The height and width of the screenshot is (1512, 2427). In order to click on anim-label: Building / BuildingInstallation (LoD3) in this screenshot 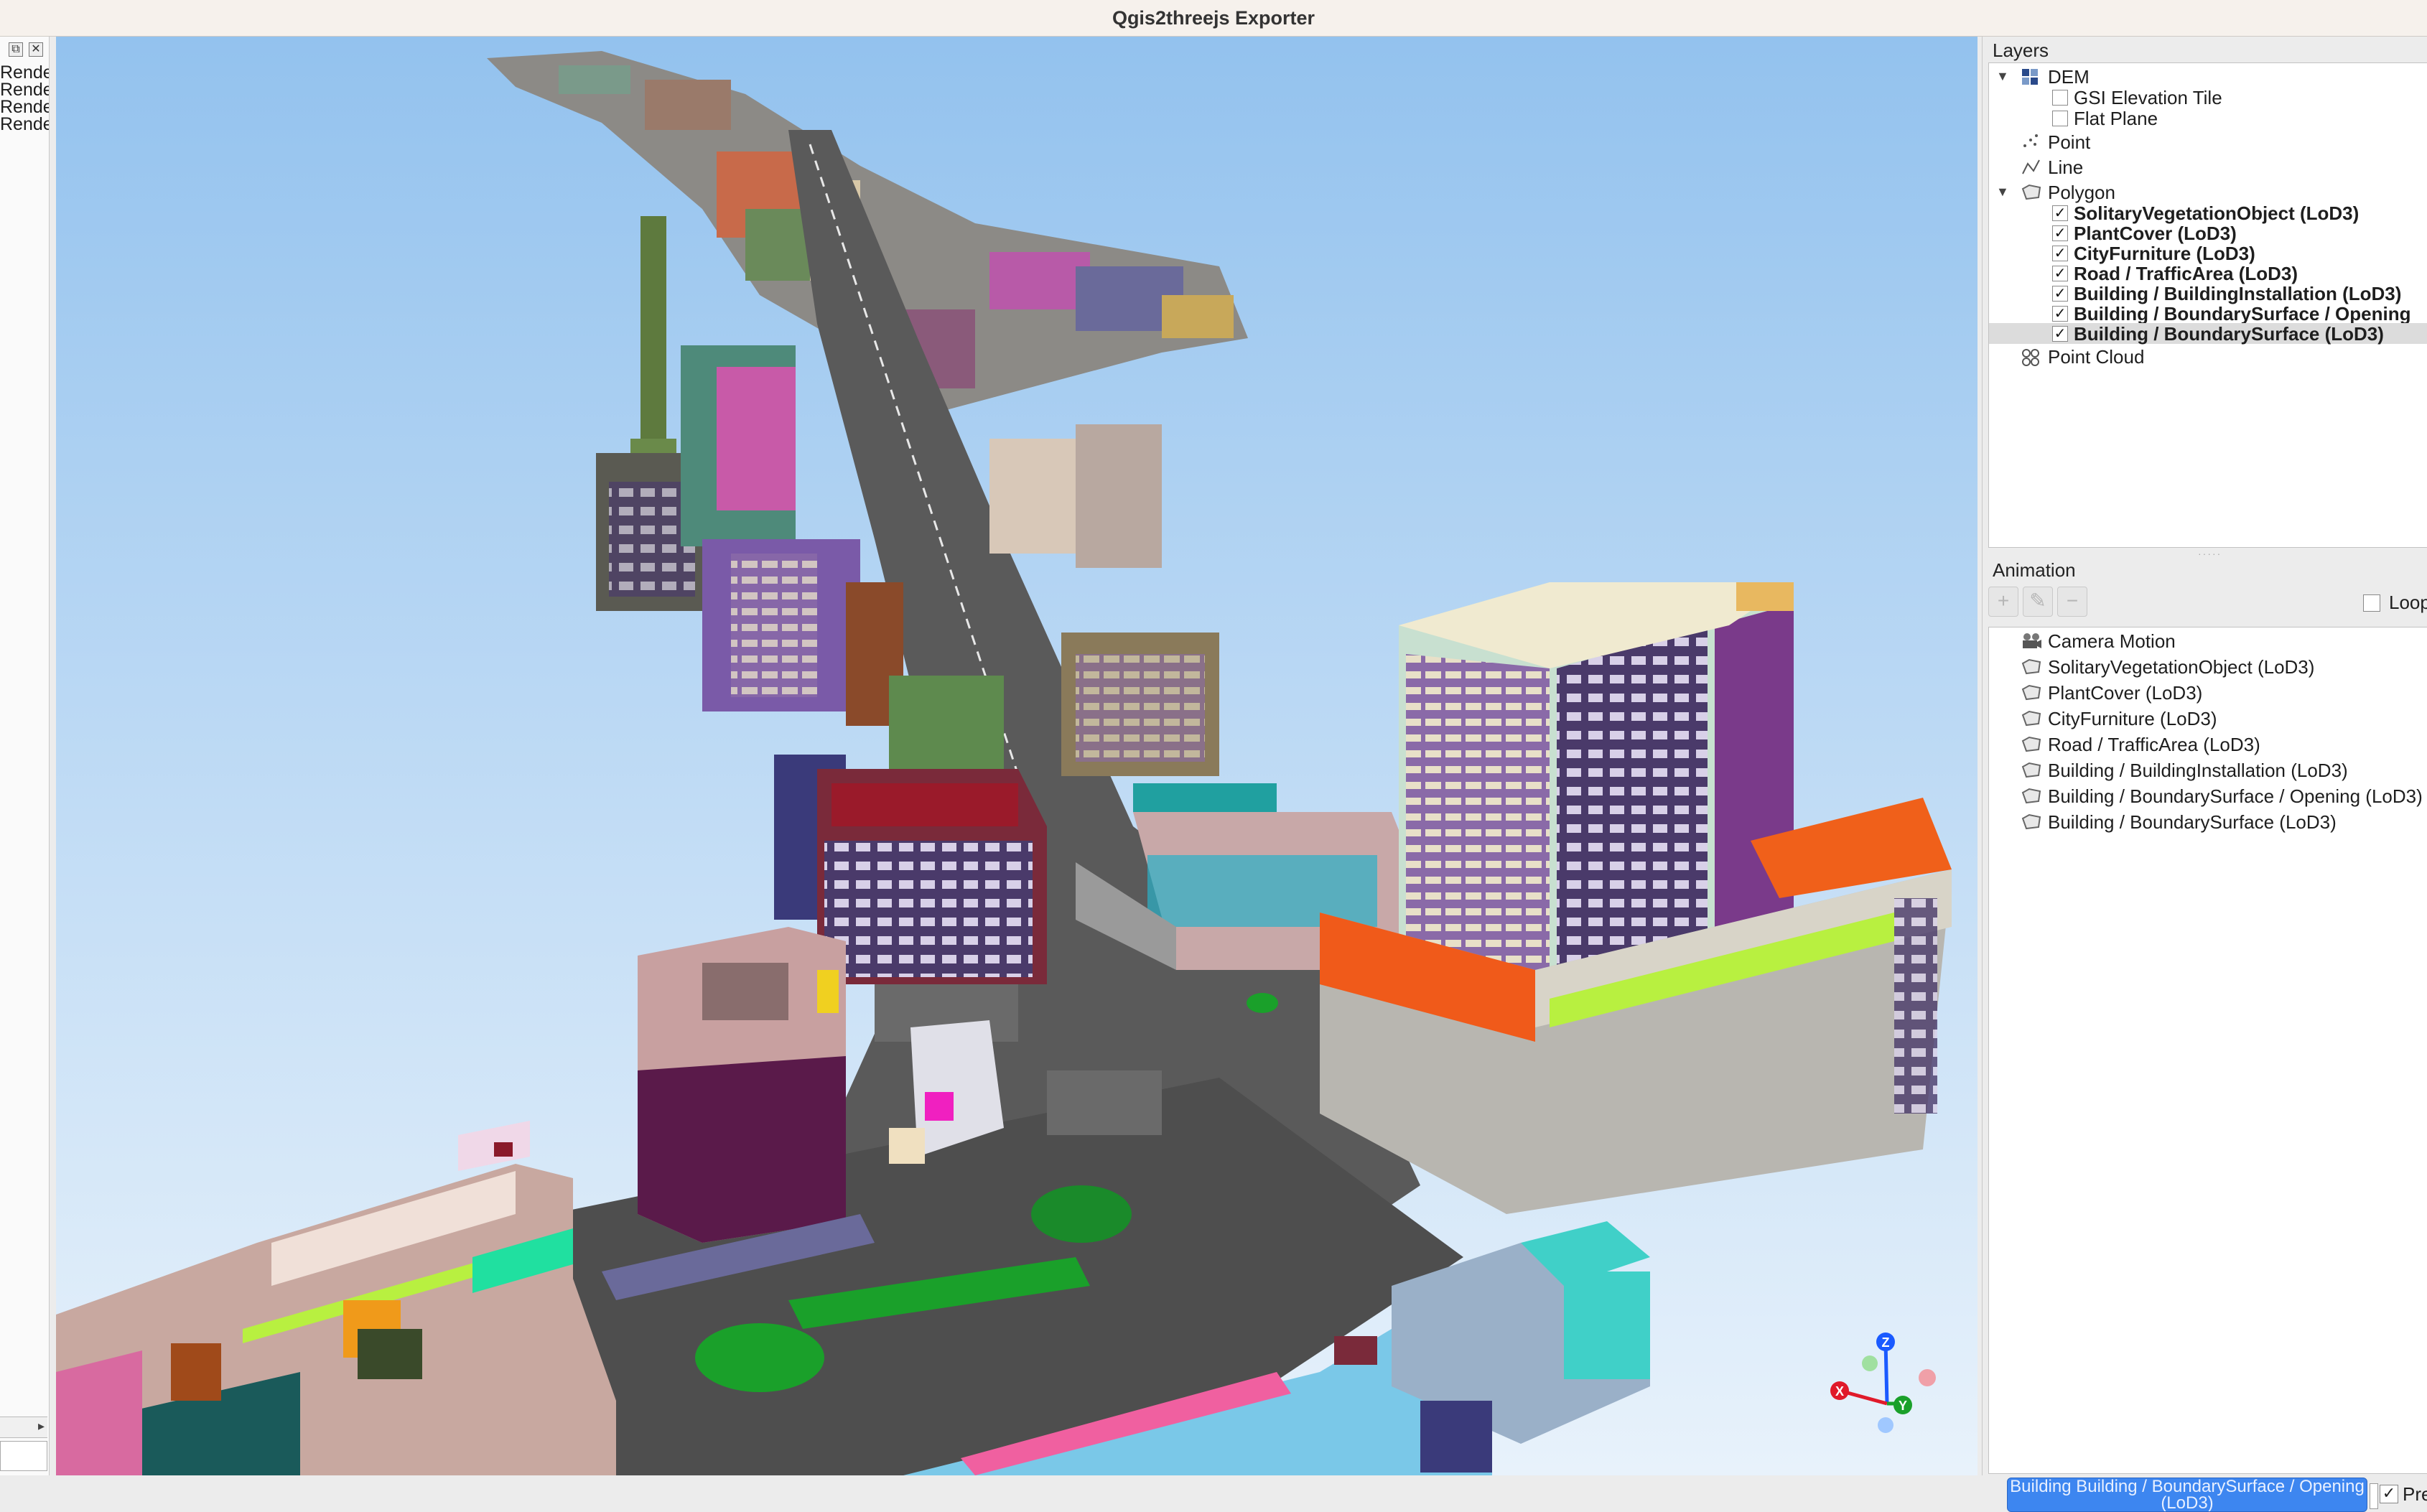, I will do `click(2198, 770)`.